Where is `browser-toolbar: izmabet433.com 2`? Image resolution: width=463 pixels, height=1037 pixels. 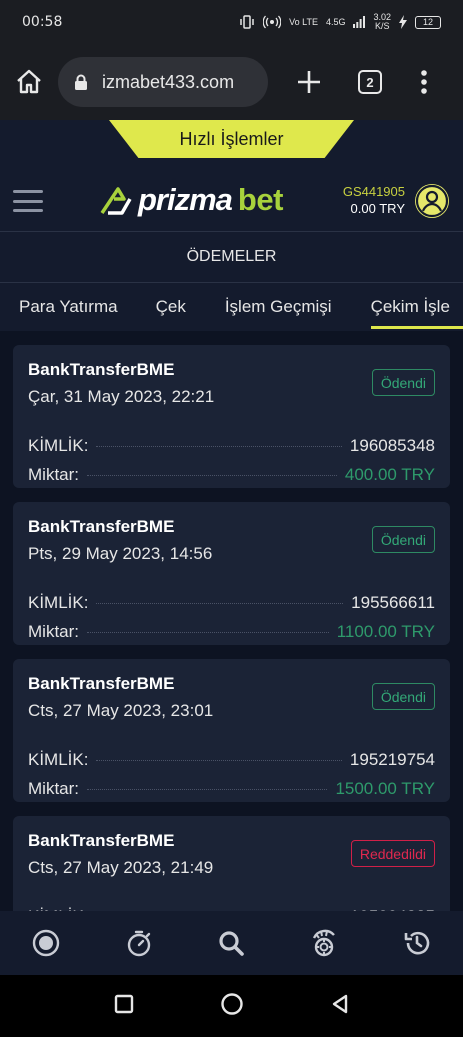 browser-toolbar: izmabet433.com 2 is located at coordinates (231, 82).